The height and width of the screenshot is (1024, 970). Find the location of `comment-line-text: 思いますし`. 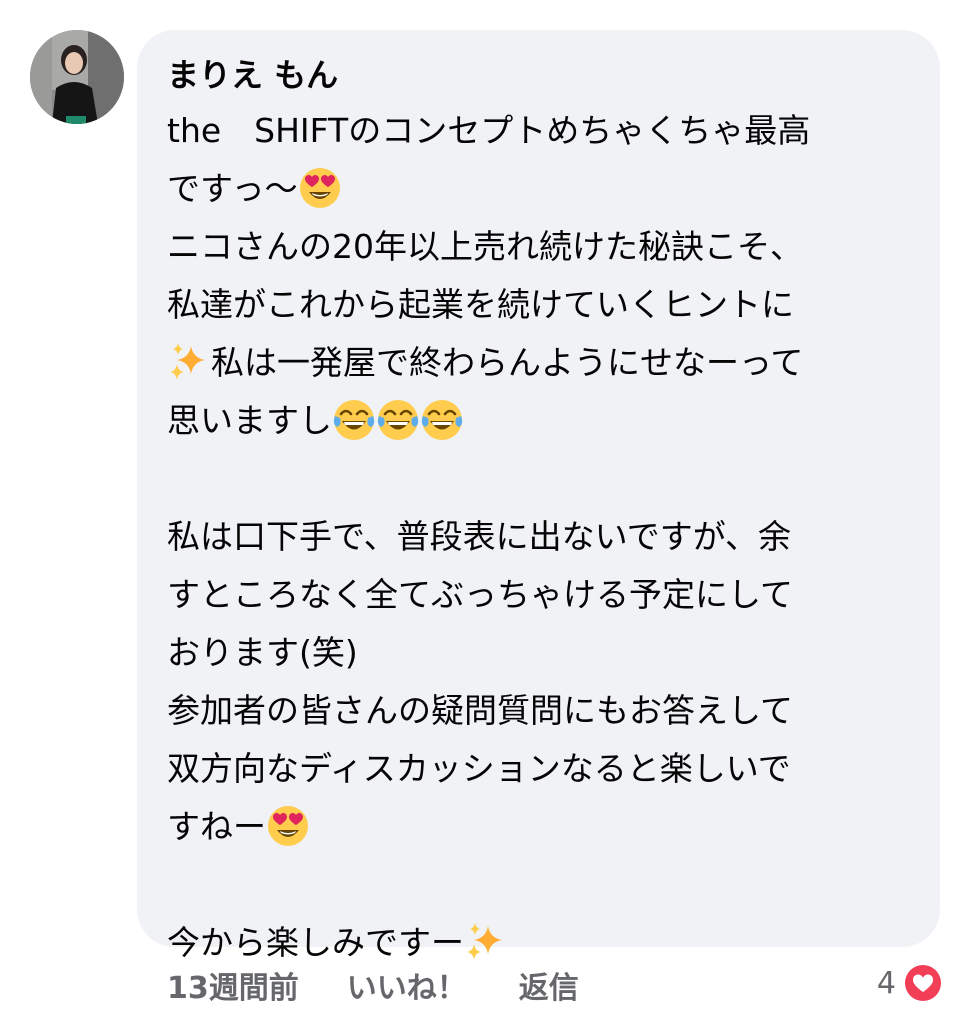

comment-line-text: 思いますし is located at coordinates (249, 420).